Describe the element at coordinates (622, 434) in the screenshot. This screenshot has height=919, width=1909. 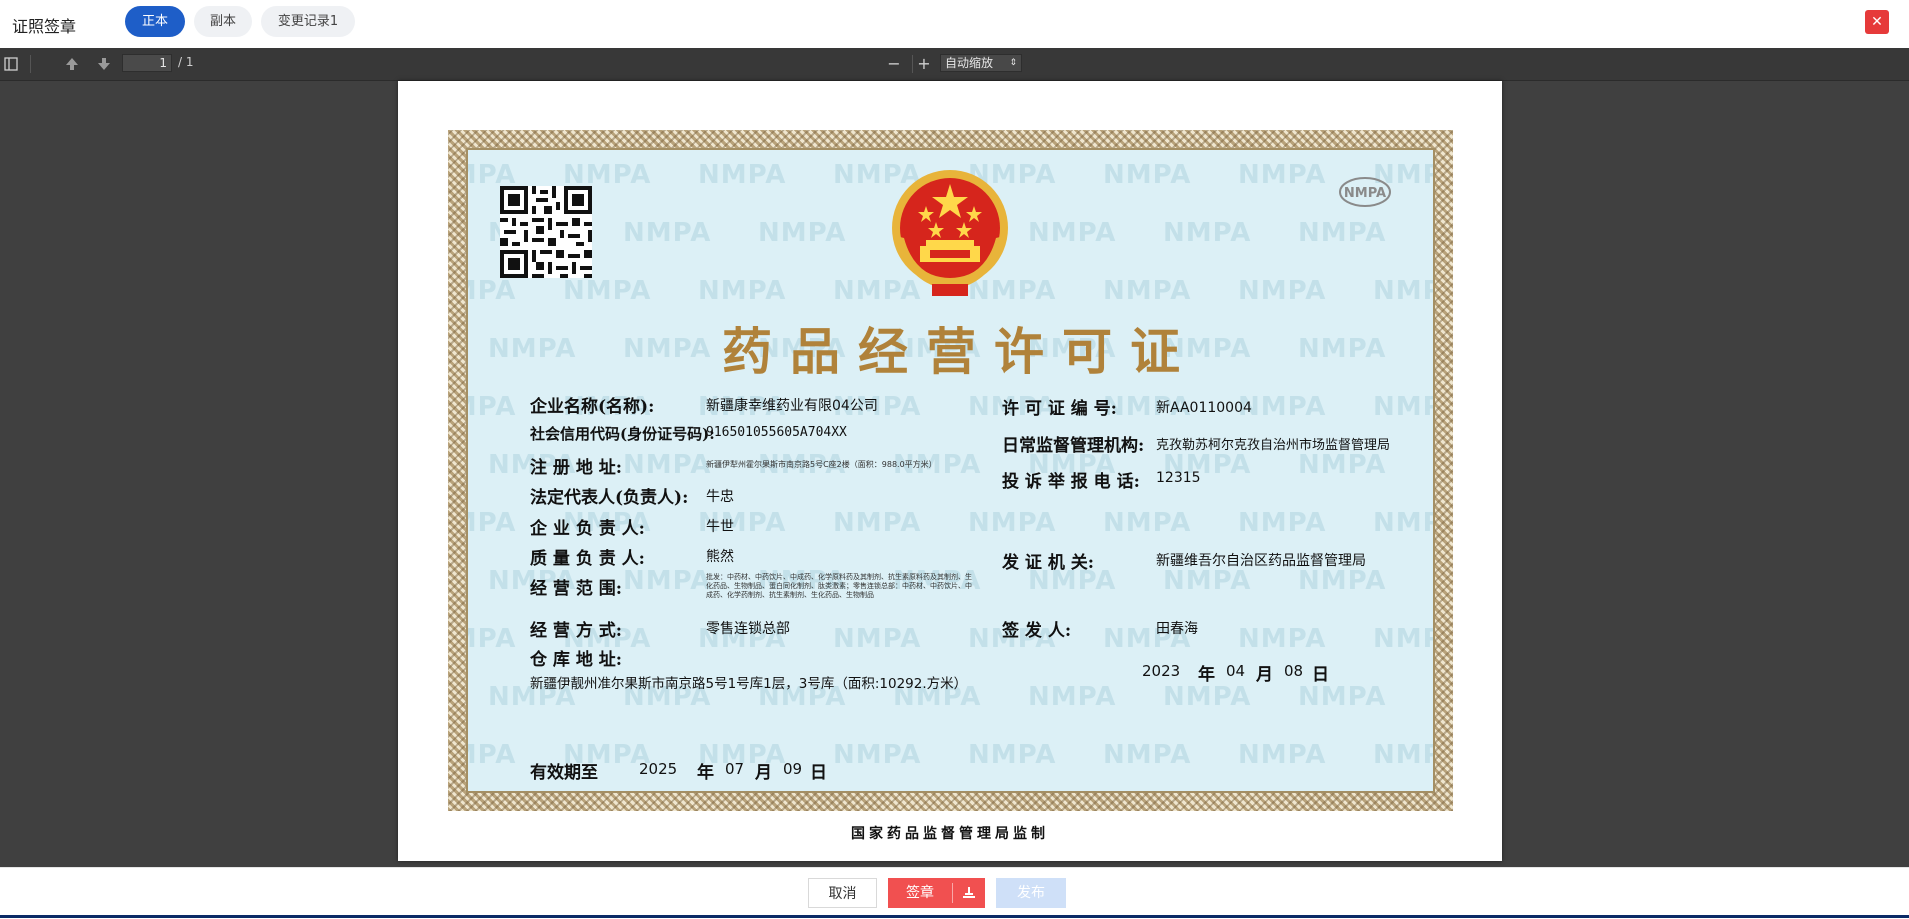
I see `credit-code-label: 社会信用代码(身份证号码):` at that location.